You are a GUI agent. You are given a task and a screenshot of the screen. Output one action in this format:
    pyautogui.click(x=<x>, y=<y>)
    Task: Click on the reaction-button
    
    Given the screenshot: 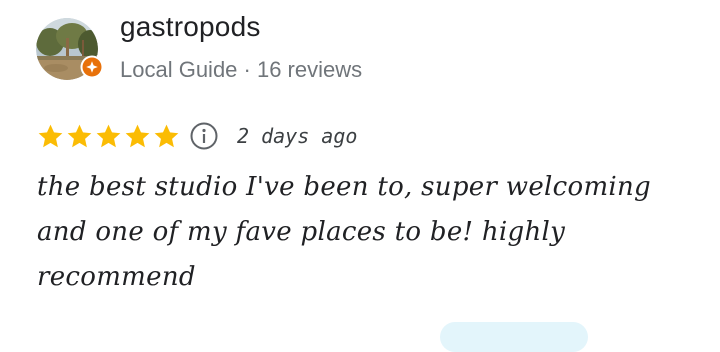 What is the action you would take?
    pyautogui.click(x=514, y=337)
    